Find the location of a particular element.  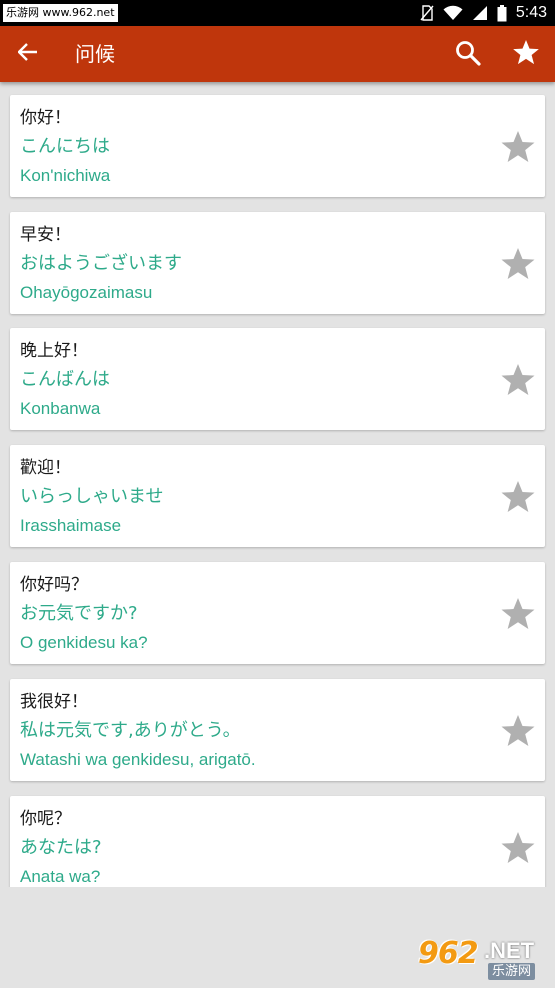

wifi-icon is located at coordinates (453, 13).